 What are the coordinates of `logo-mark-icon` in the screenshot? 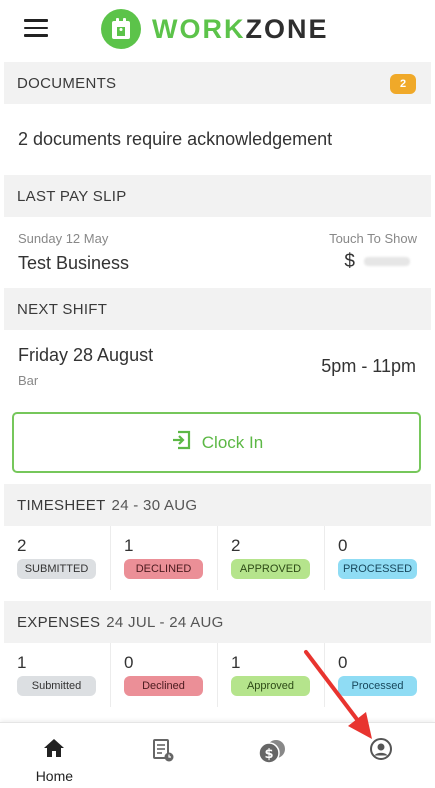 It's located at (121, 29).